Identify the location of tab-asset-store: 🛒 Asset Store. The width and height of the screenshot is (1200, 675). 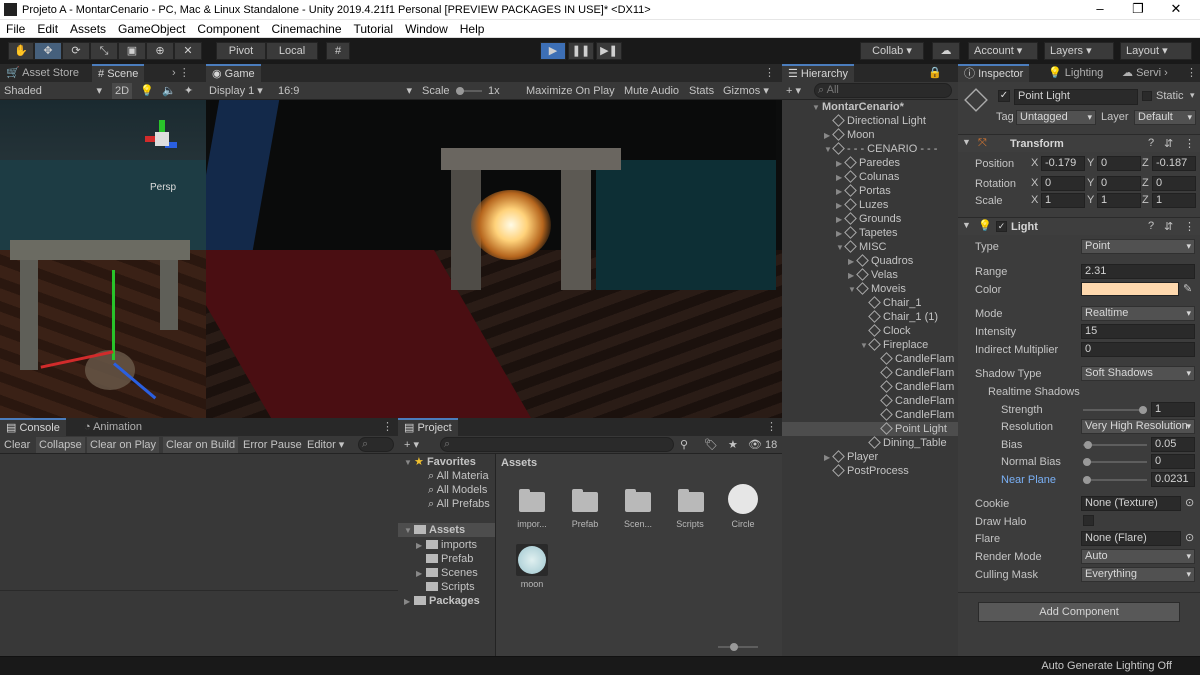
(42, 73).